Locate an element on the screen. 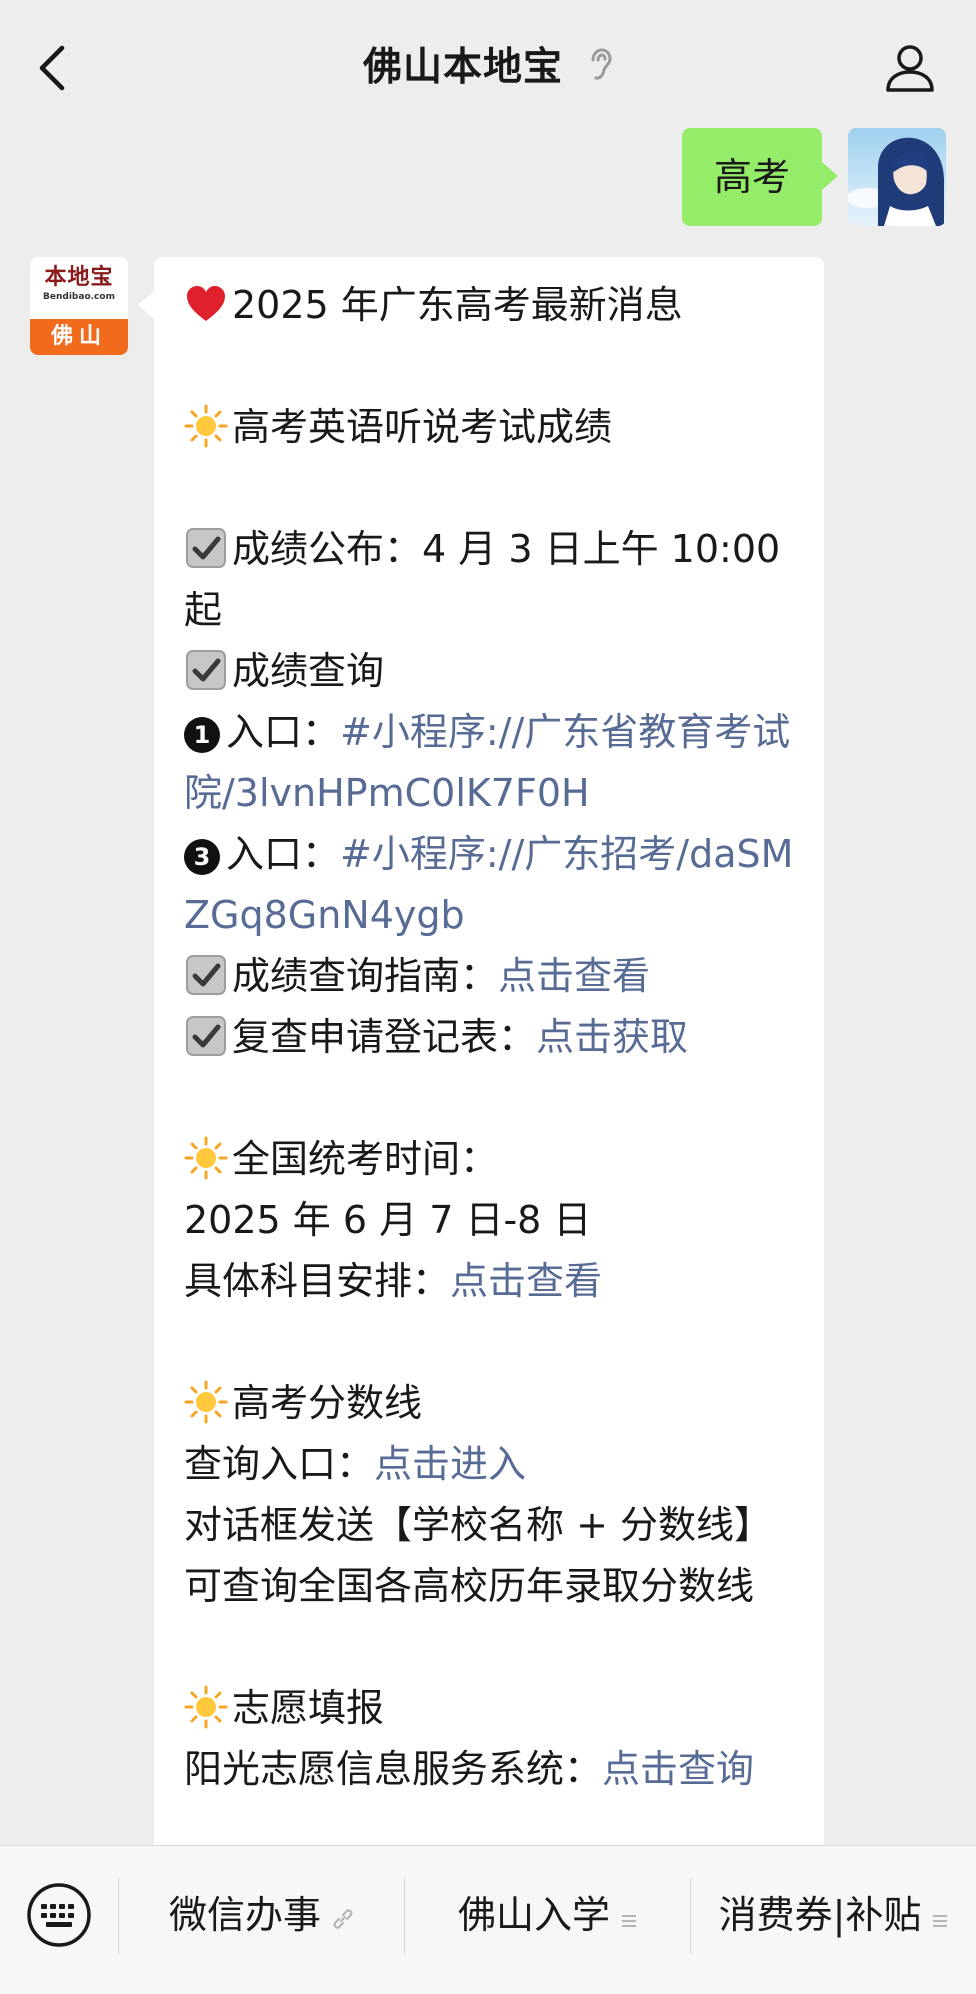 Image resolution: width=976 pixels, height=1994 pixels. chat-title-text: 佛山本地宝 is located at coordinates (462, 67).